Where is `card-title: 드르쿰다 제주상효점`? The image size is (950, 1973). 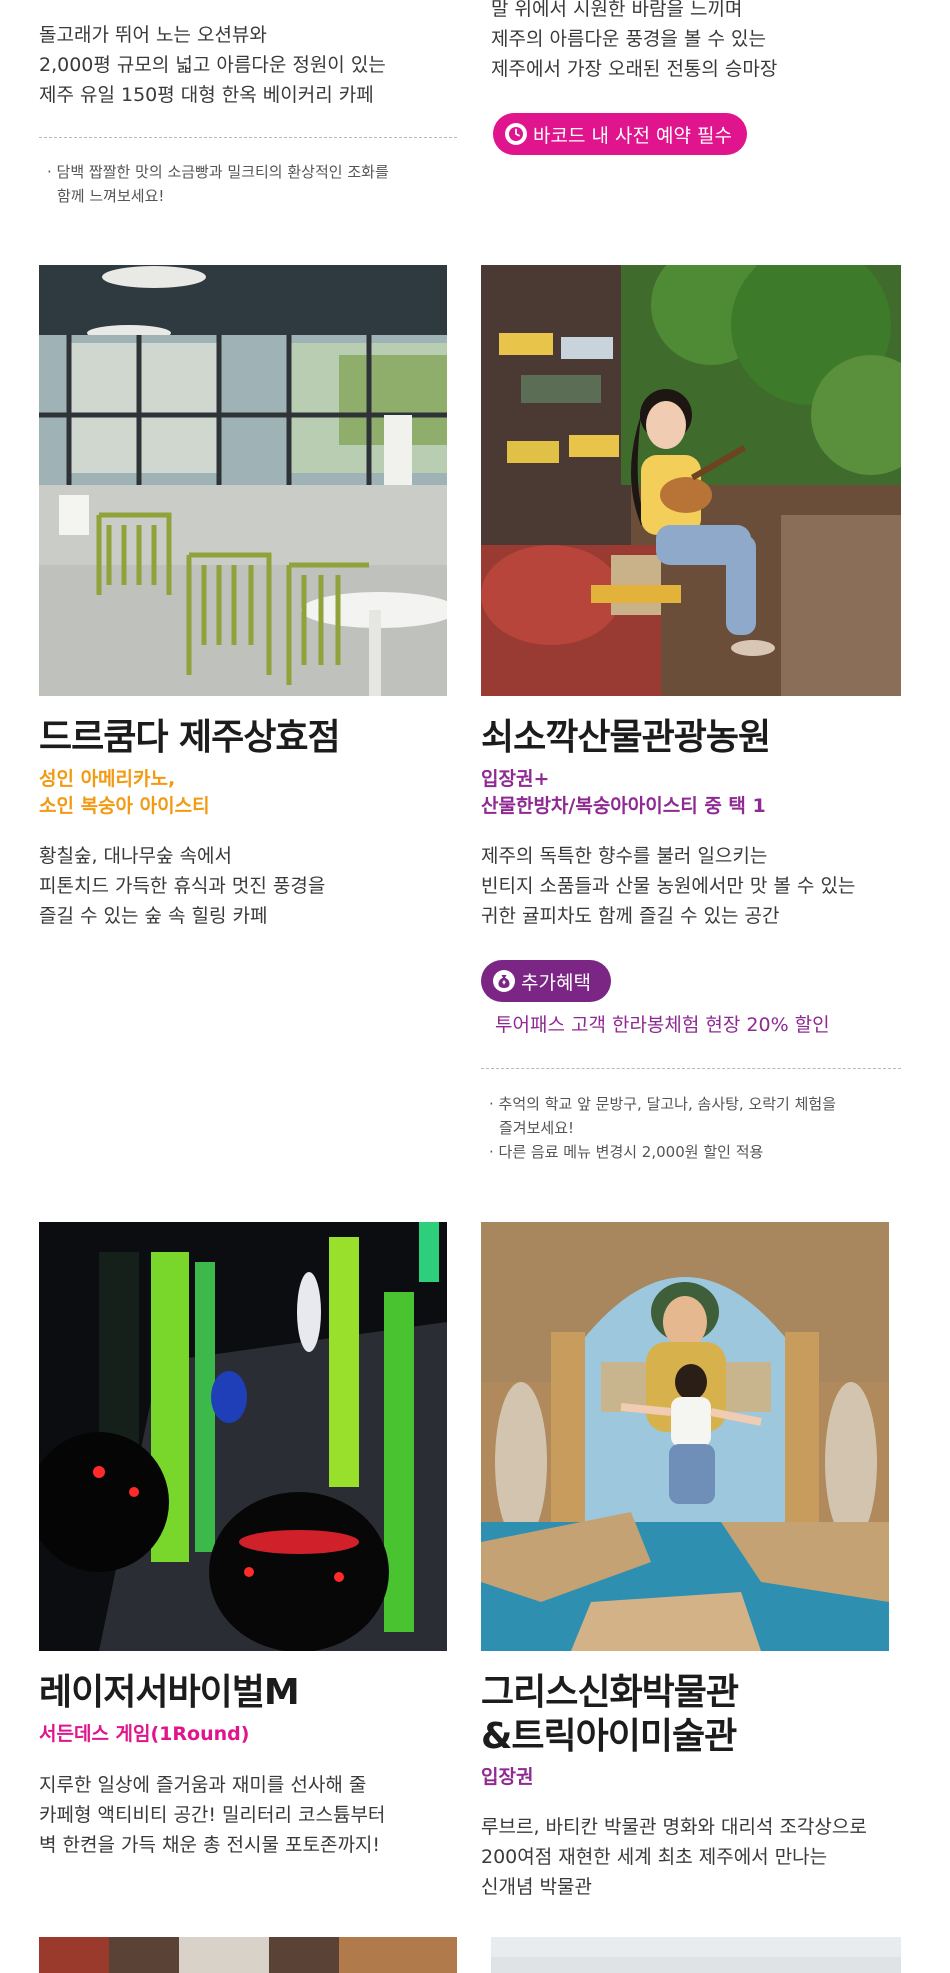
card-title: 드르쿰다 제주상효점 is located at coordinates (190, 737).